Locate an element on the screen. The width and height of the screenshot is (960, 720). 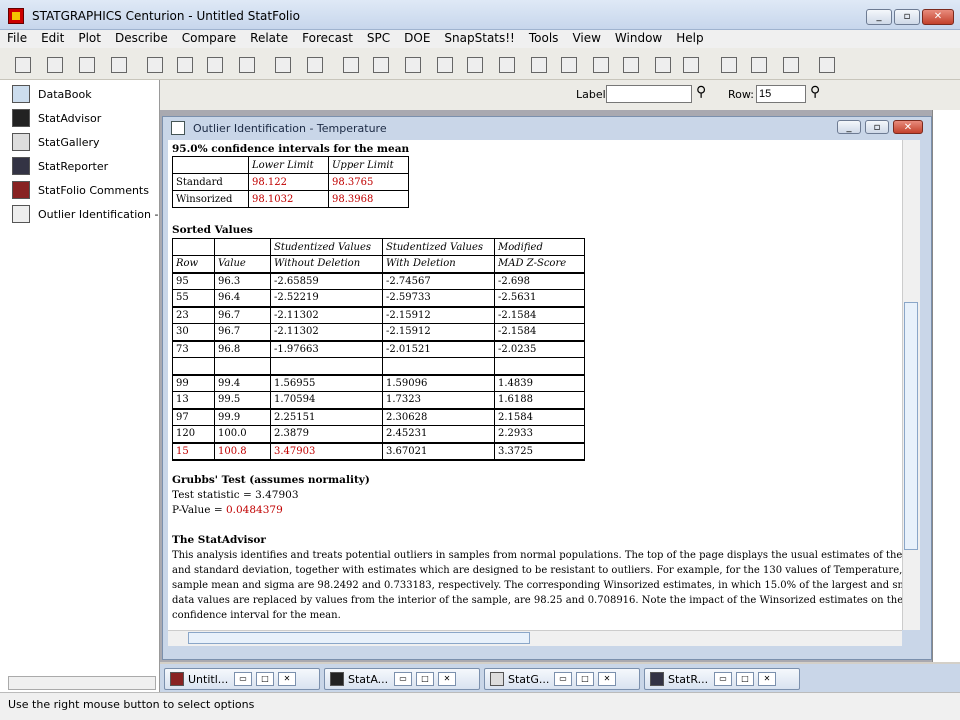
tools-icon is located at coordinates (759, 65).